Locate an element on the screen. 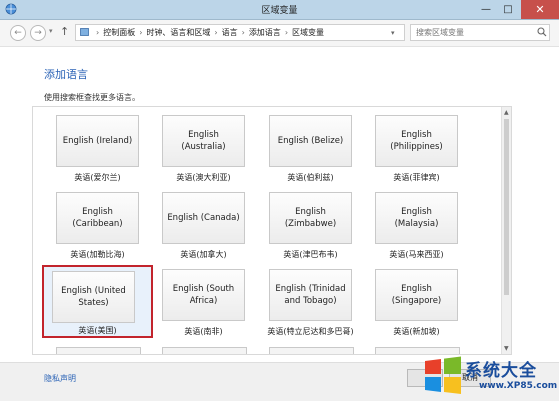  language-native-name: 英语(菲律宾) is located at coordinates (416, 177).